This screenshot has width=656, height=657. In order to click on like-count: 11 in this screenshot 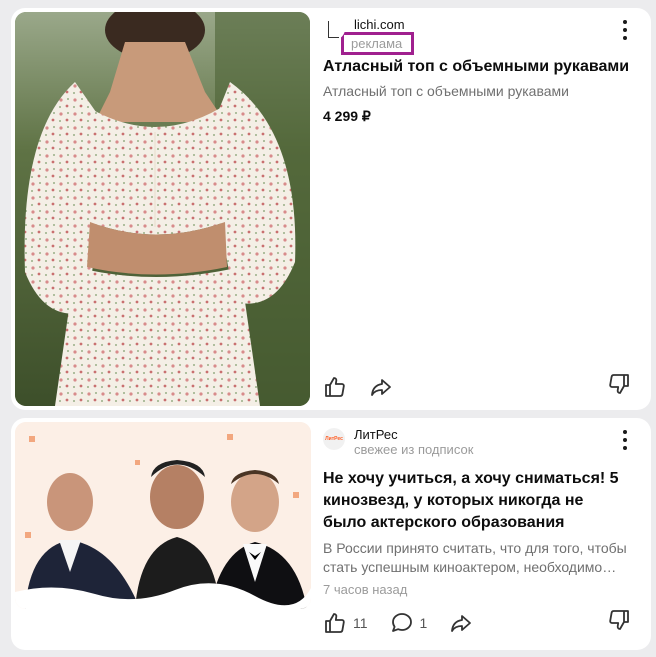, I will do `click(360, 622)`.